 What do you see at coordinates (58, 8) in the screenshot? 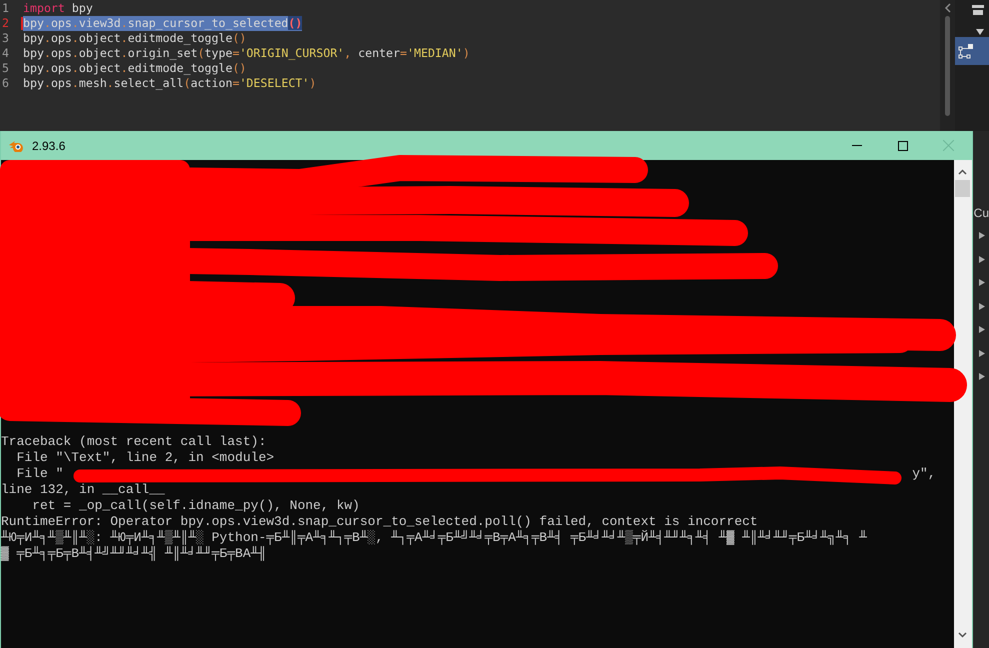
I see `code-line: import bpy` at bounding box center [58, 8].